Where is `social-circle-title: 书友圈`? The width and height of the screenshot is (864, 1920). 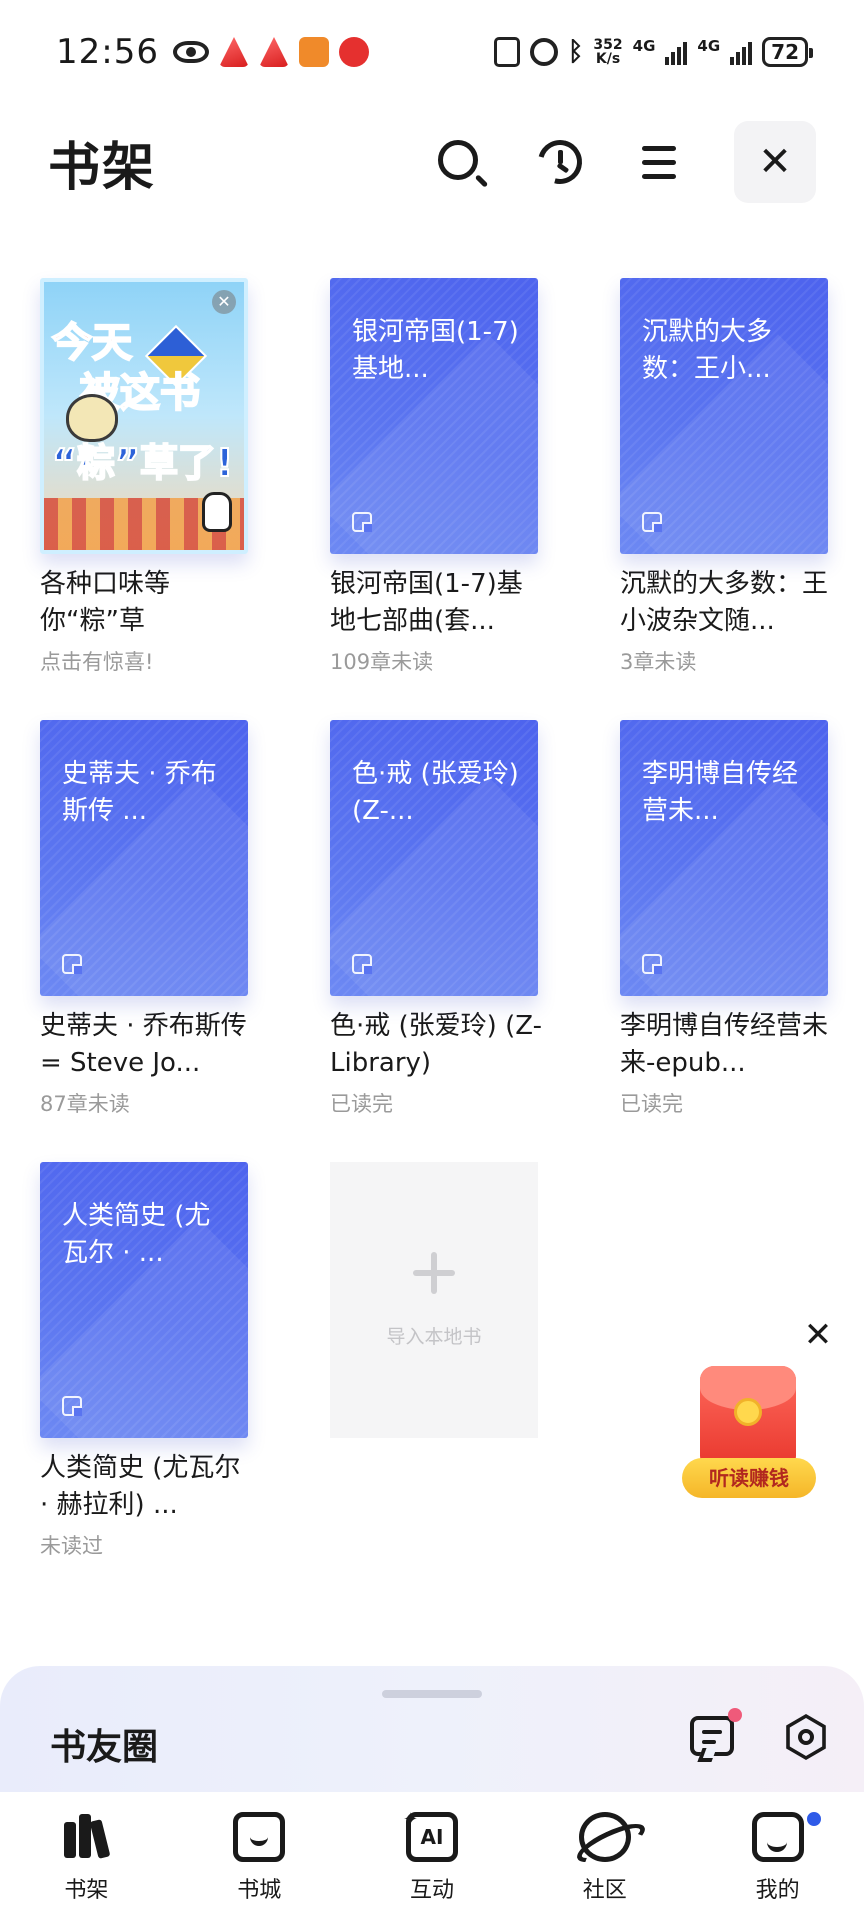 social-circle-title: 书友圈 is located at coordinates (104, 1744).